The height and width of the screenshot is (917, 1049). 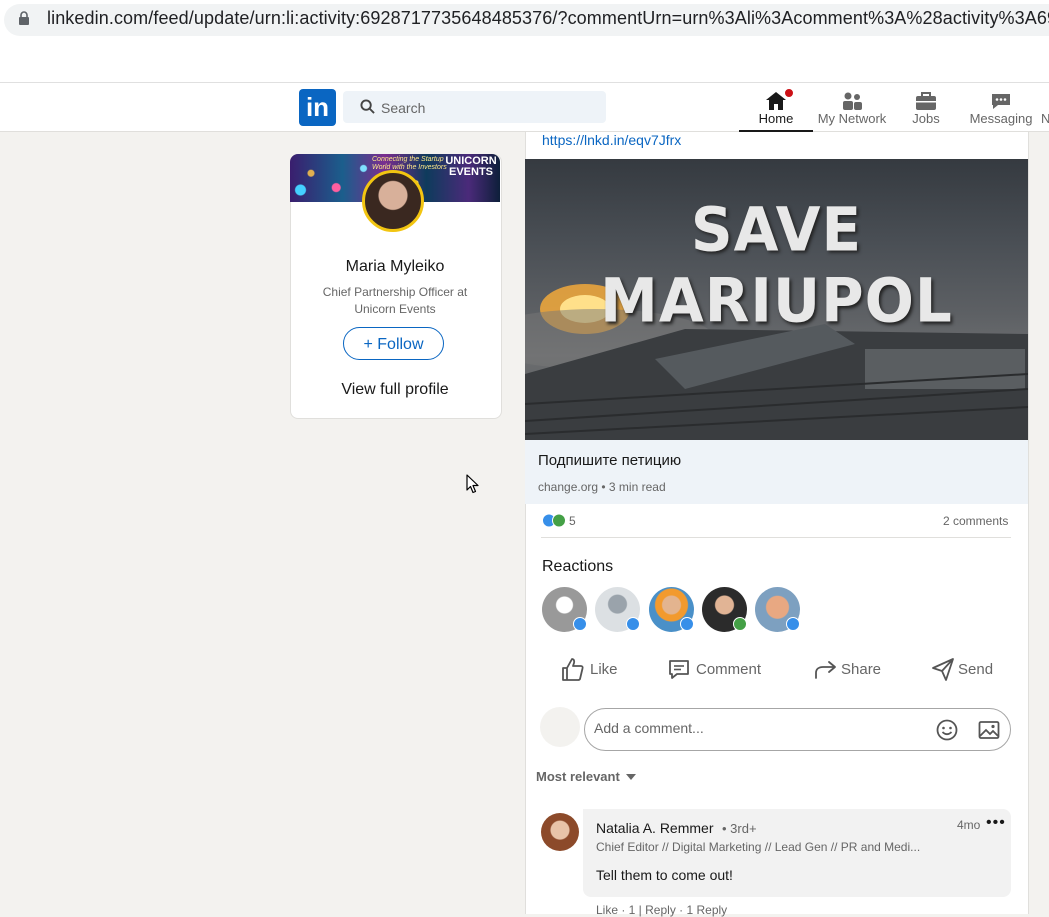 What do you see at coordinates (852, 101) in the screenshot?
I see `network-icon` at bounding box center [852, 101].